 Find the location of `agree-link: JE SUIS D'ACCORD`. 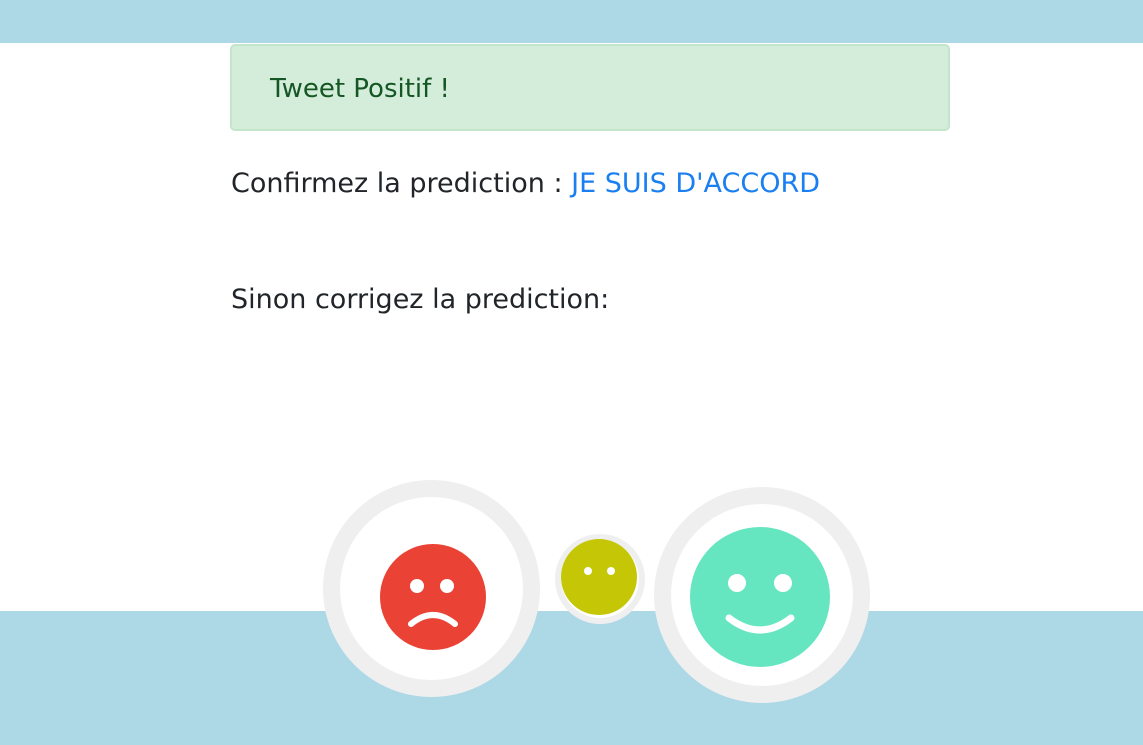

agree-link: JE SUIS D'ACCORD is located at coordinates (695, 183).